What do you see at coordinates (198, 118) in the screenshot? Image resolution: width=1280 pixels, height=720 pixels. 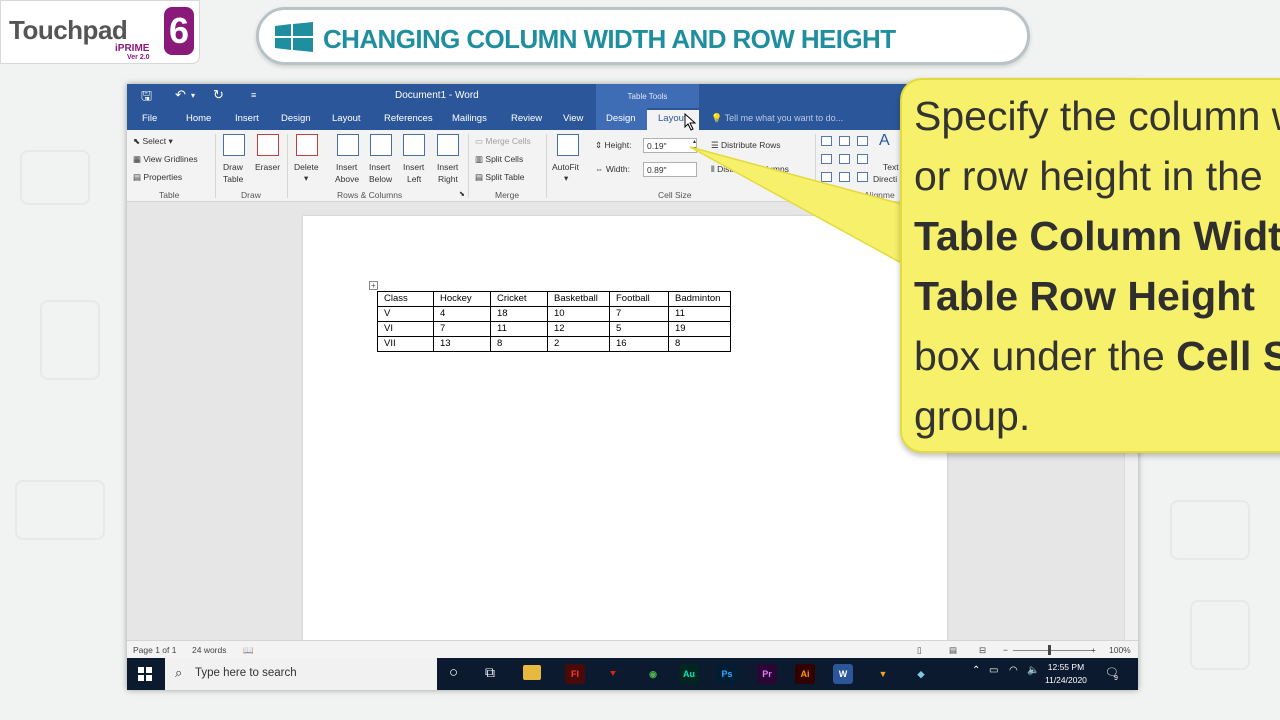 I see `tab-home: Home` at bounding box center [198, 118].